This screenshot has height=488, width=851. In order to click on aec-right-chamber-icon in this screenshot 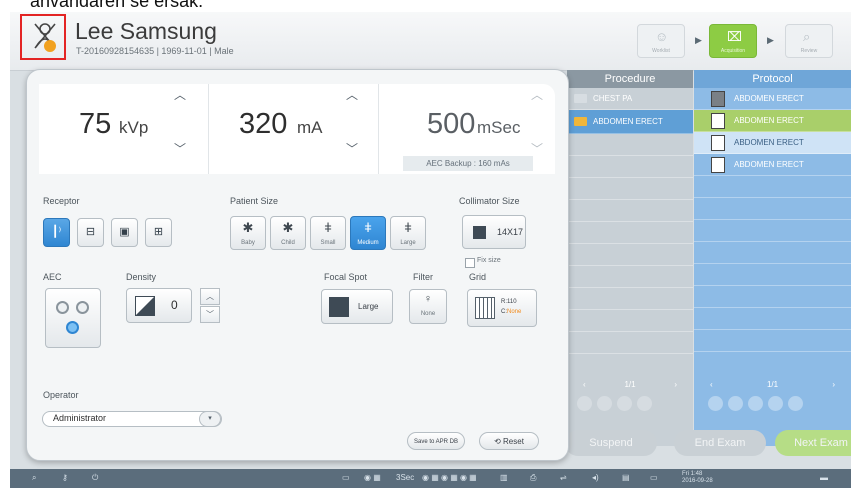, I will do `click(82, 307)`.